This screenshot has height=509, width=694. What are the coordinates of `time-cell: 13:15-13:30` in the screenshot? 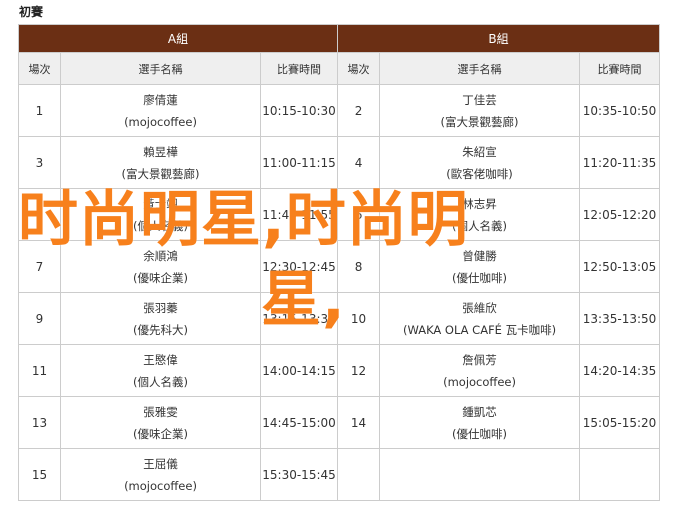 It's located at (299, 318).